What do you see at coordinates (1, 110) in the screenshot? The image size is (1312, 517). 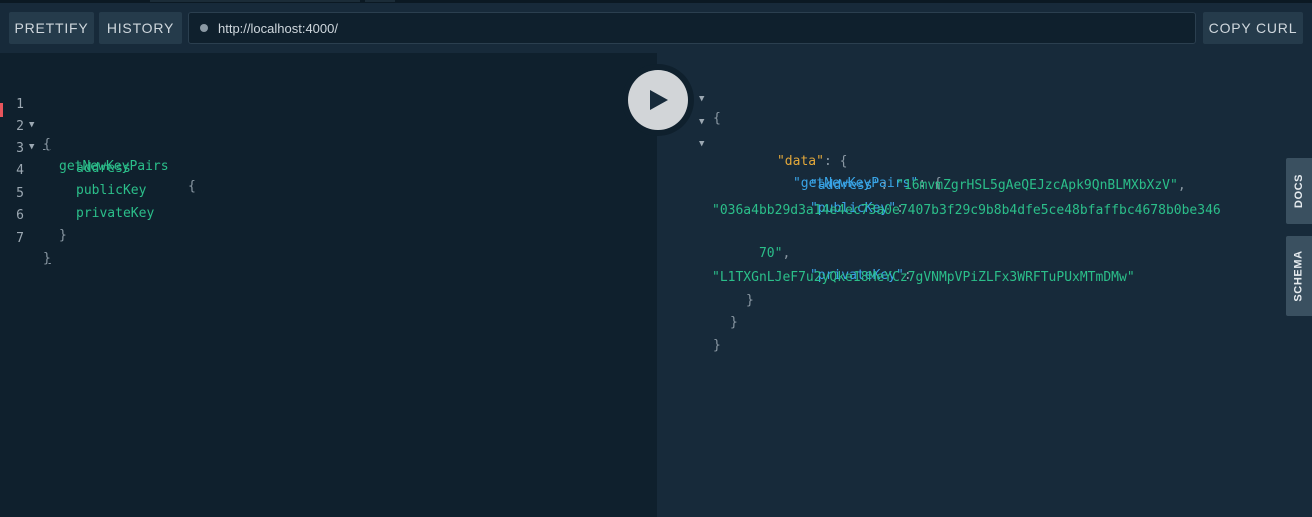 I see `error-marker` at bounding box center [1, 110].